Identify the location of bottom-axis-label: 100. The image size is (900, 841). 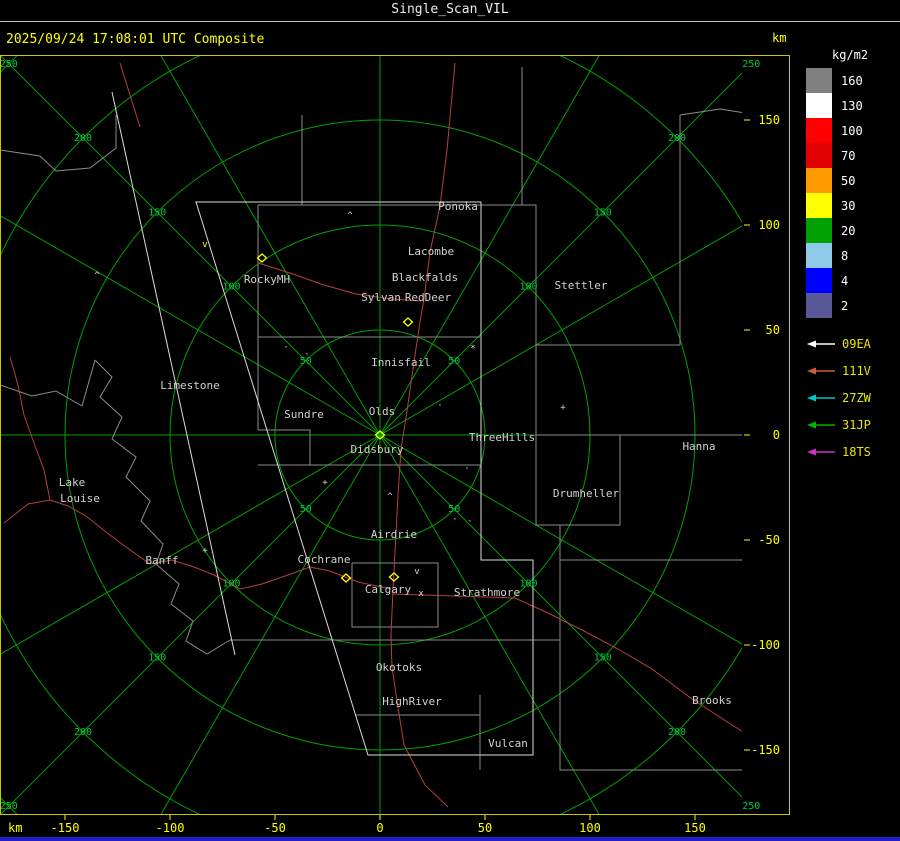
(590, 828).